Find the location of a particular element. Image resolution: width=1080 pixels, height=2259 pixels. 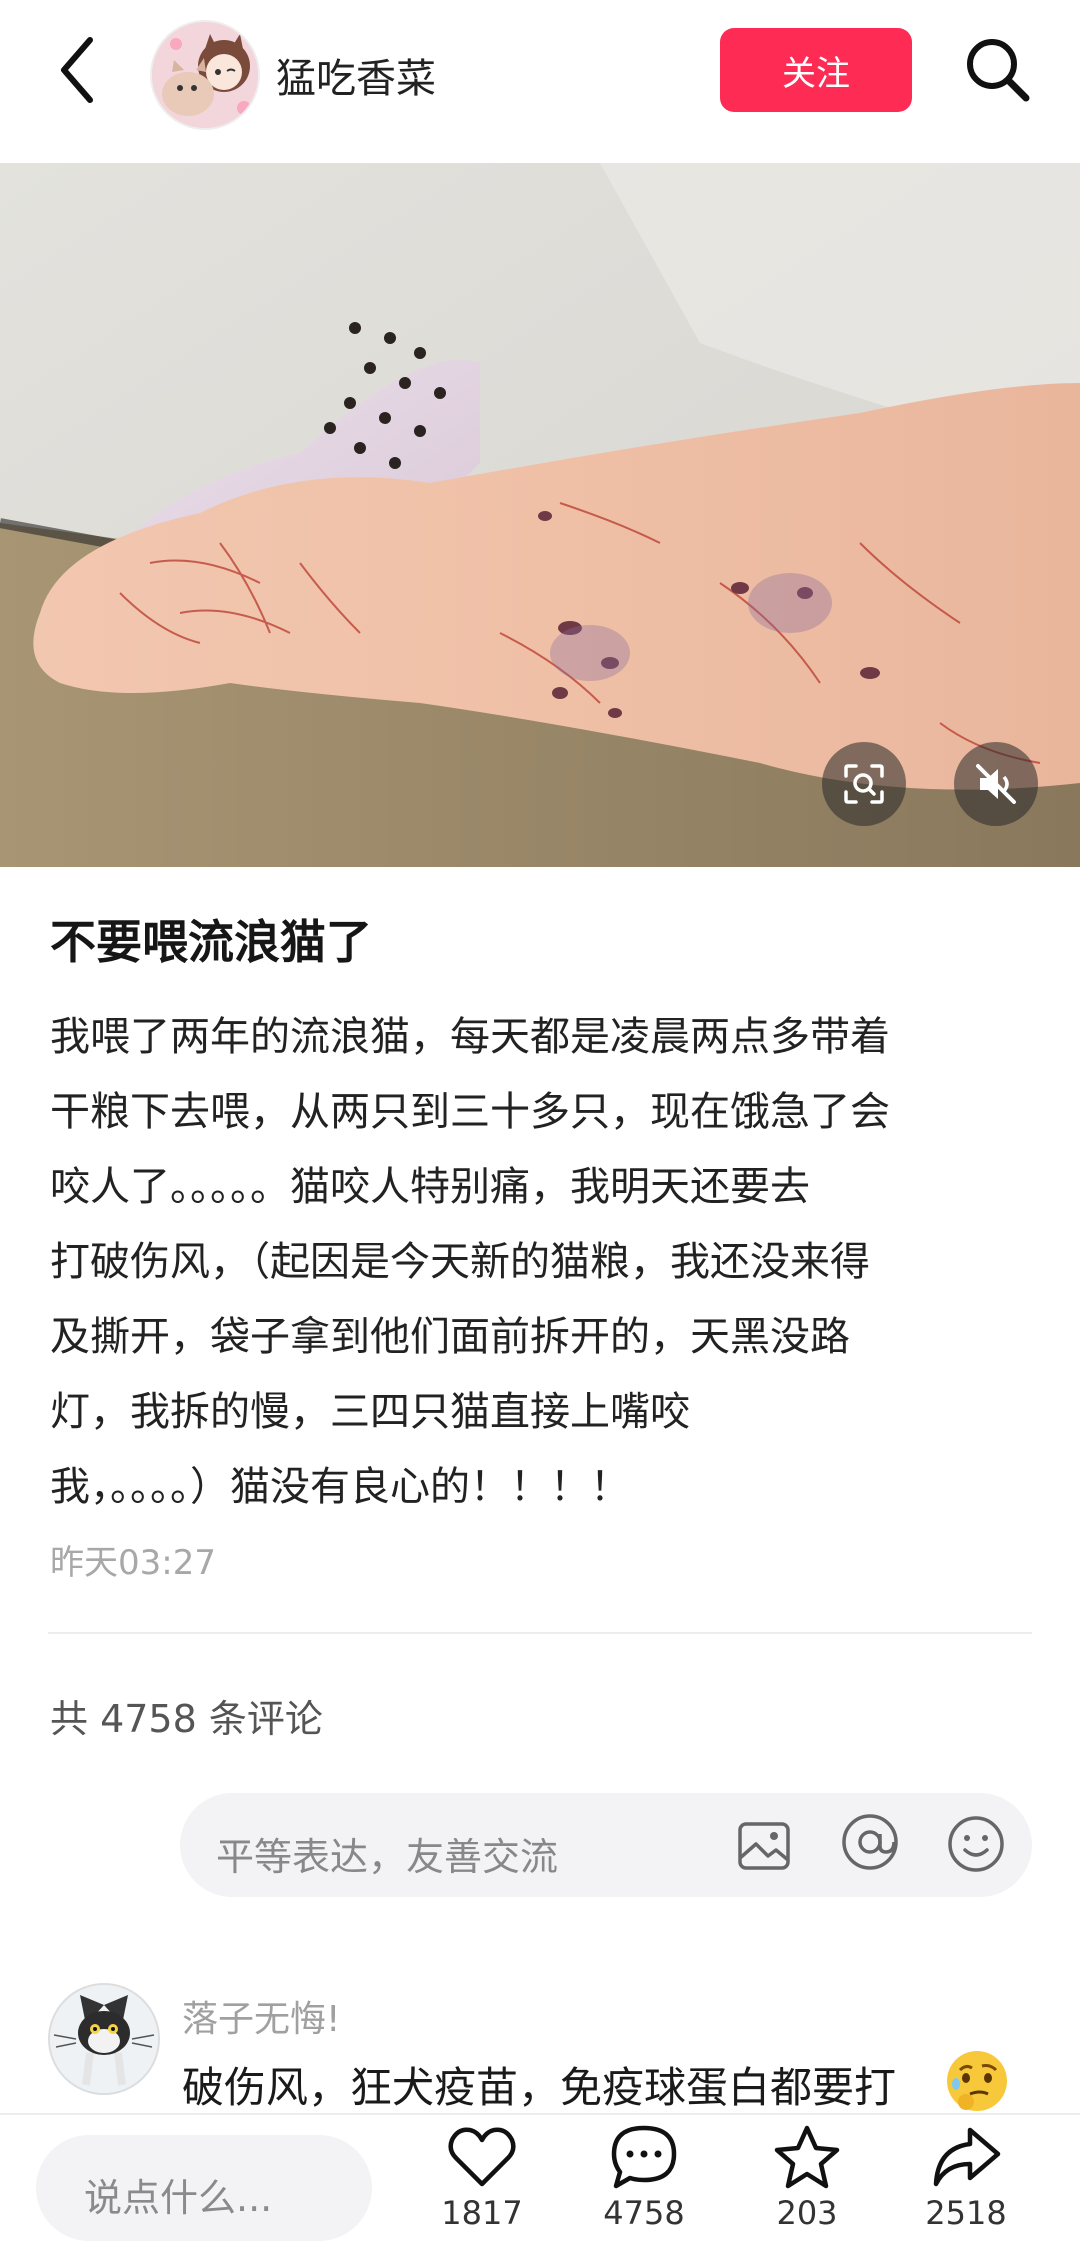

comment-count: 共 4758 条评论 is located at coordinates (186, 1719).